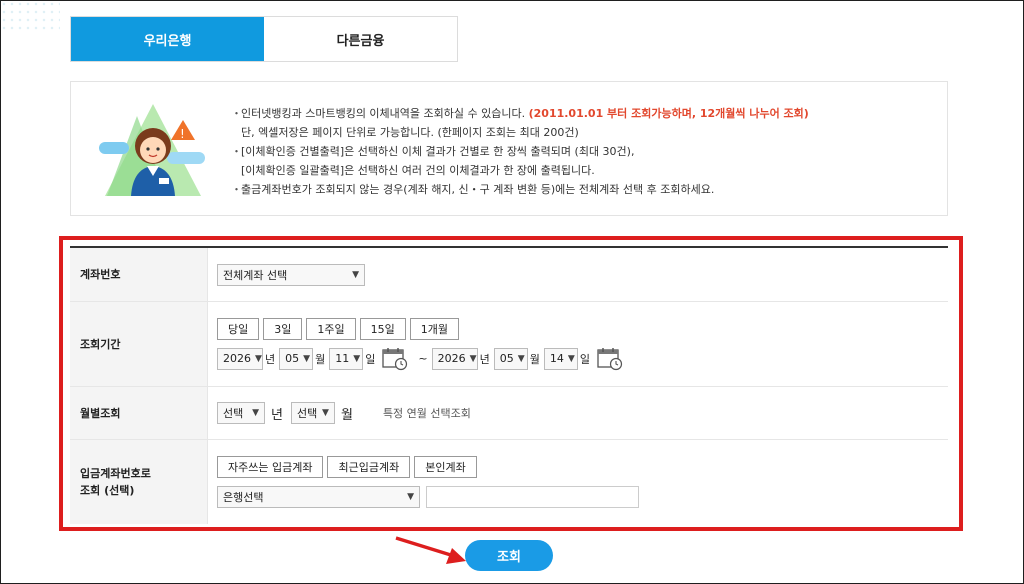 This screenshot has width=1024, height=584. What do you see at coordinates (270, 467) in the screenshot?
I see `frequent-account-button: 자주쓰는 입금계좌` at bounding box center [270, 467].